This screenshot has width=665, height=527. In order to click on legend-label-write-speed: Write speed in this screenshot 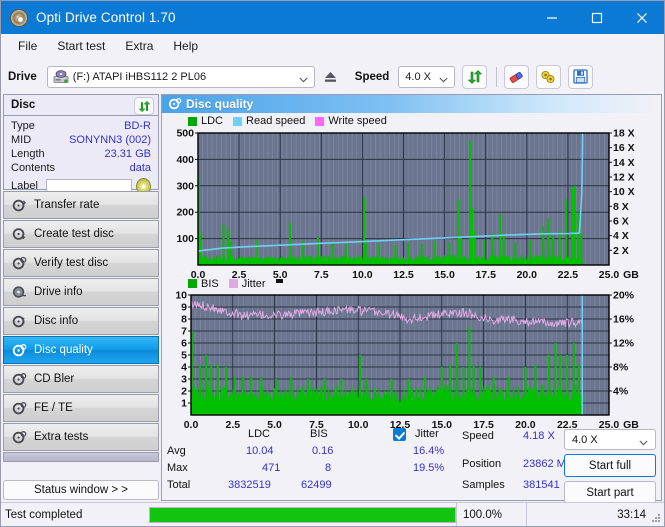, I will do `click(357, 121)`.